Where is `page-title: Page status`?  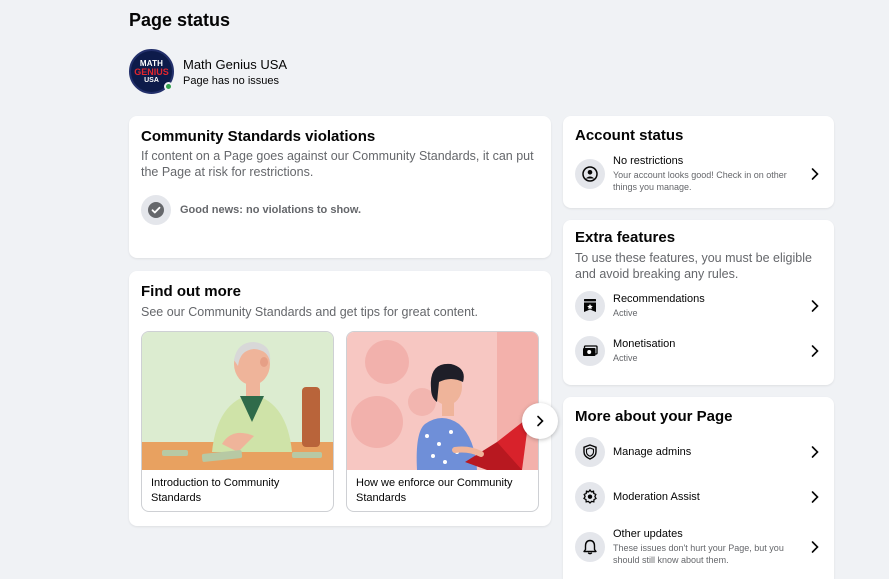 page-title: Page status is located at coordinates (180, 20).